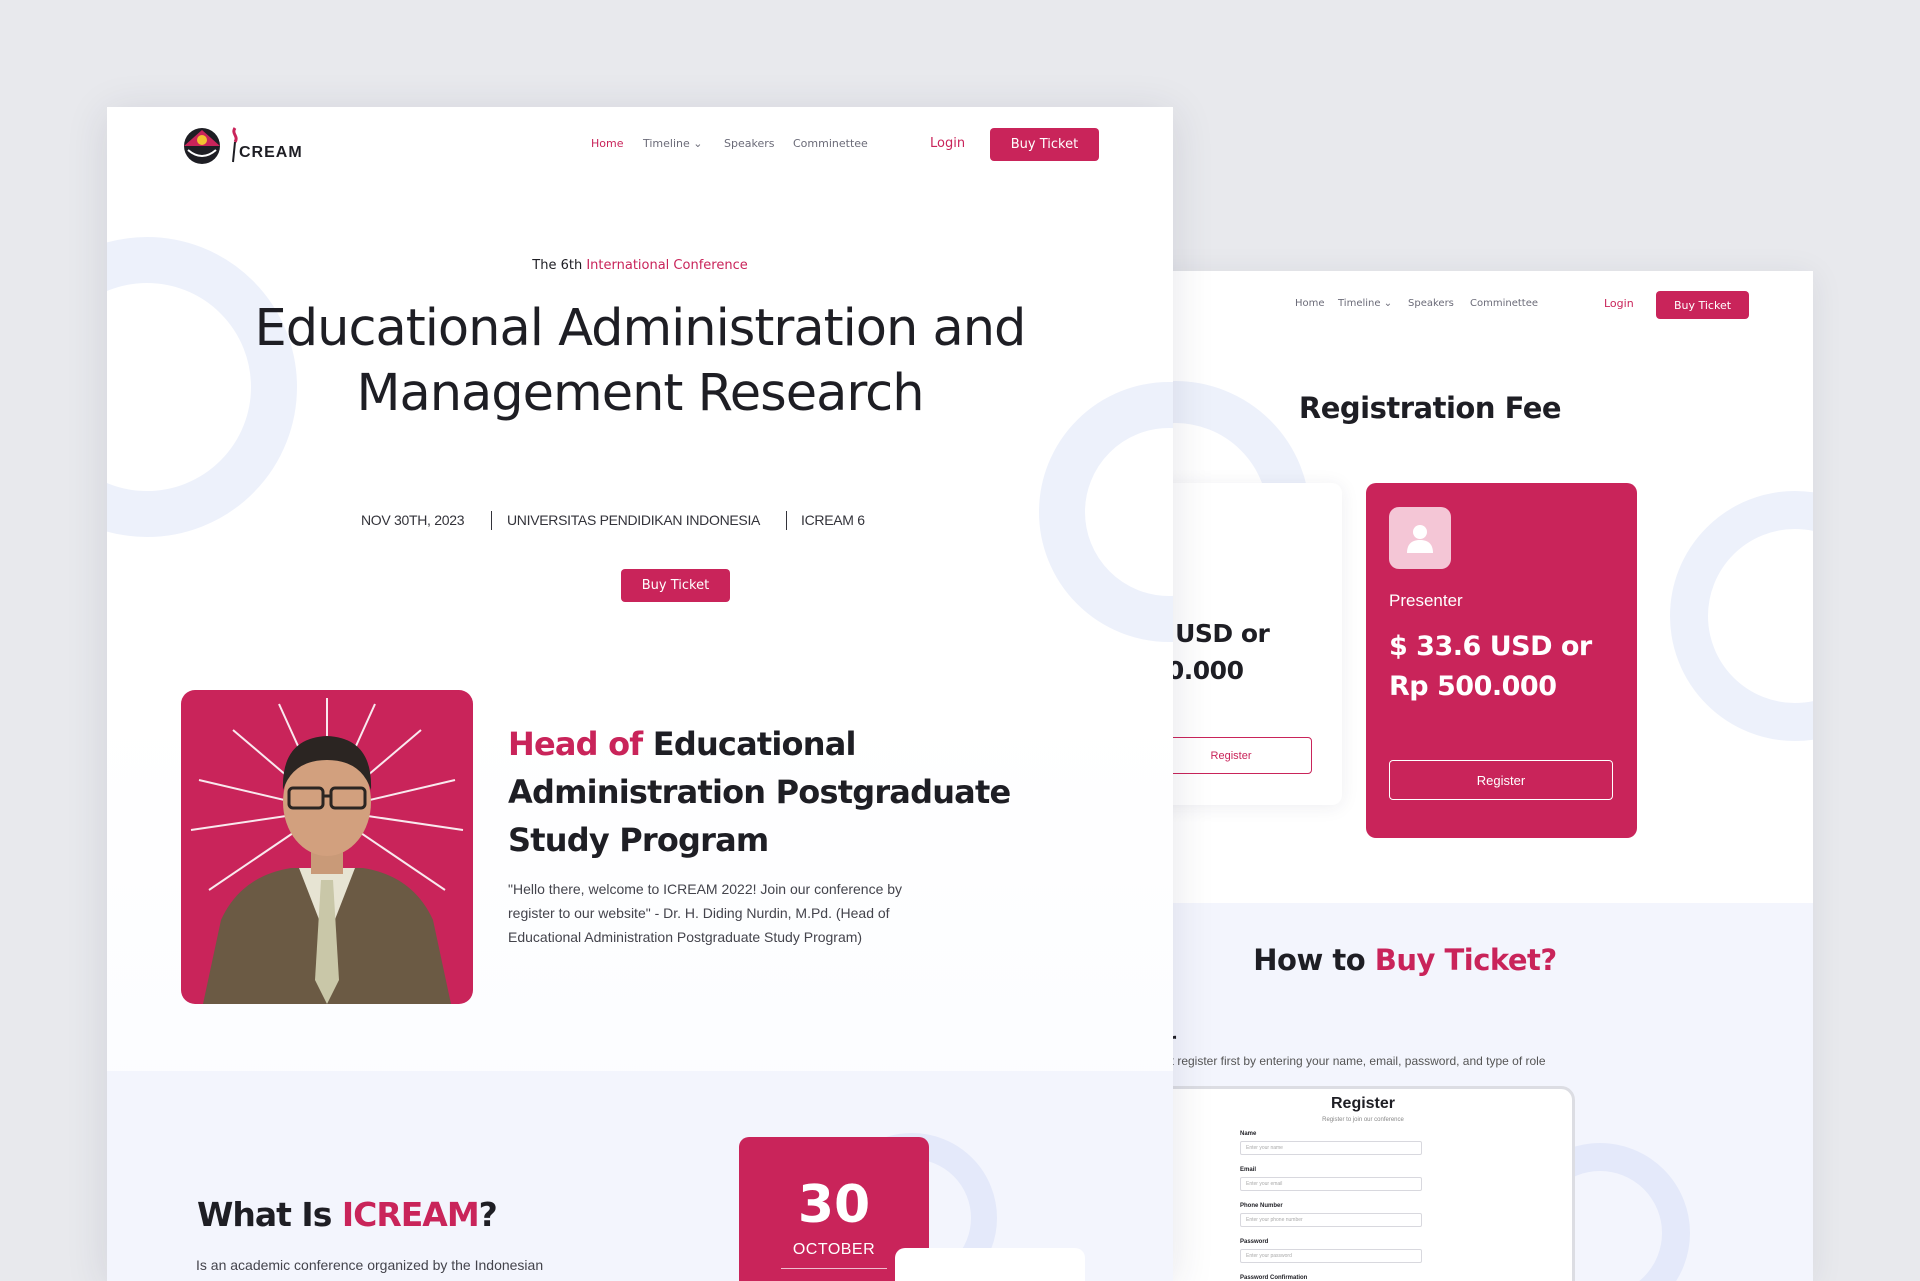 This screenshot has height=1281, width=1920. What do you see at coordinates (202, 146) in the screenshot?
I see `university-emblem-icon` at bounding box center [202, 146].